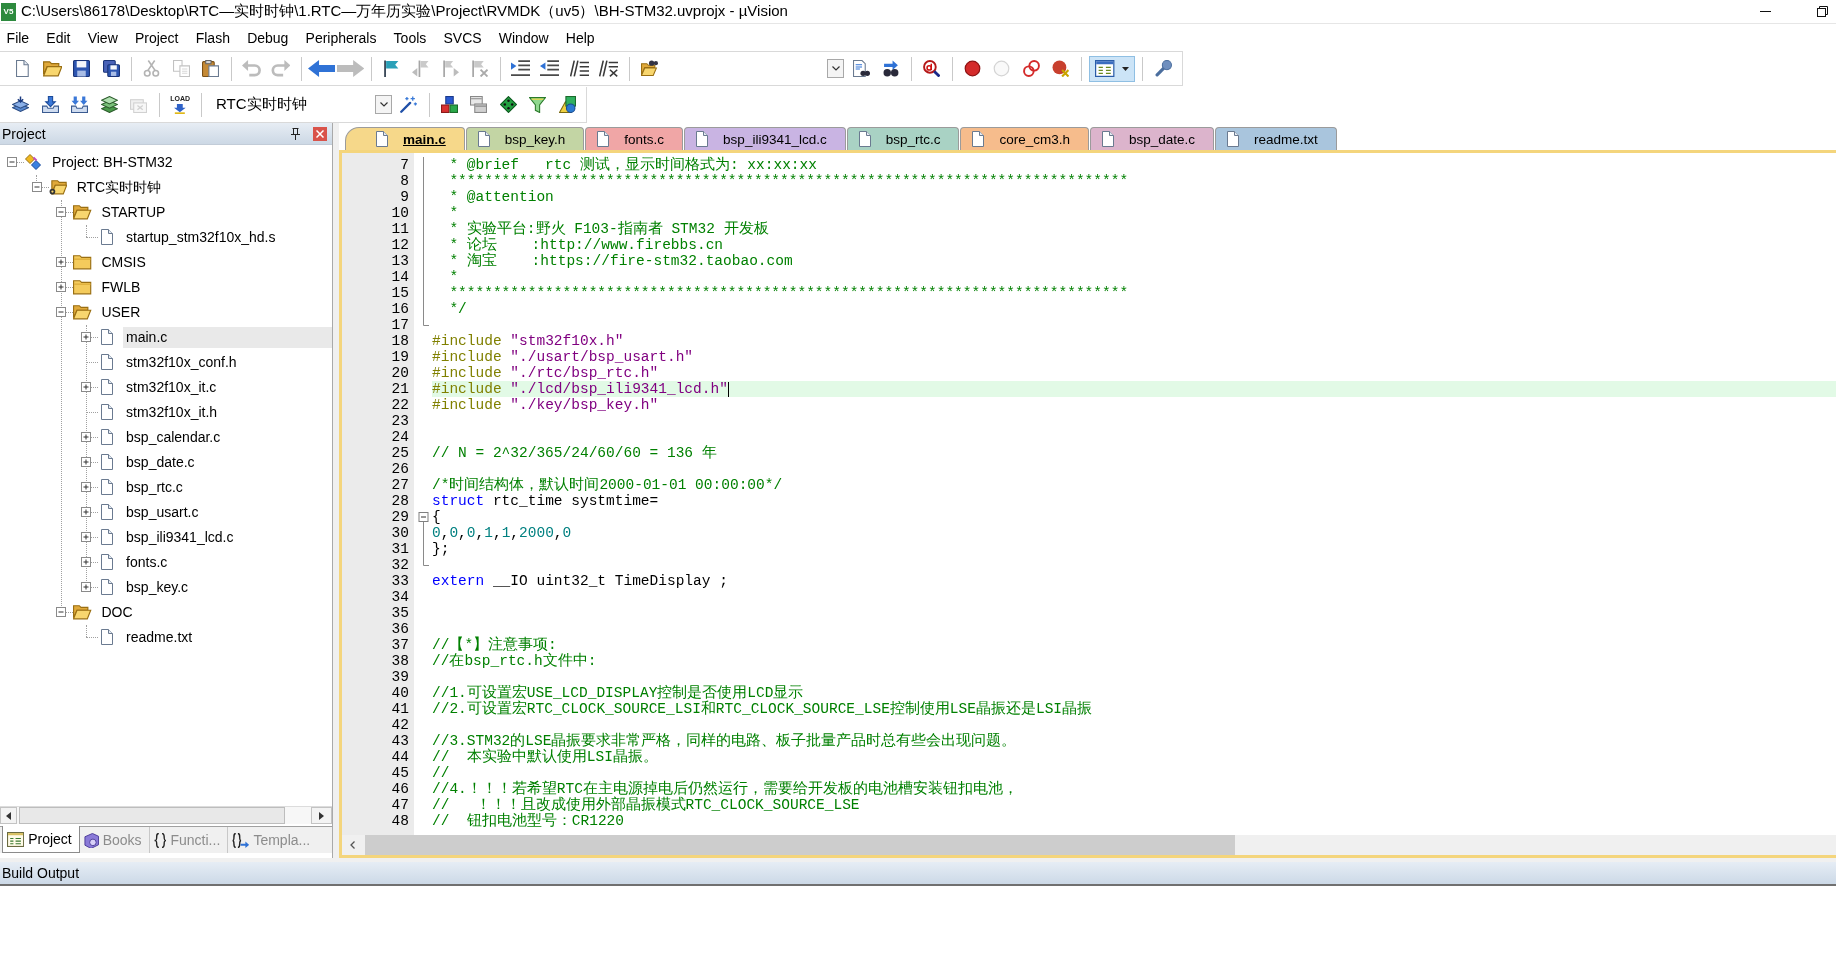 The image size is (1836, 963). Describe the element at coordinates (341, 37) in the screenshot. I see `menu-item: Peripherals` at that location.